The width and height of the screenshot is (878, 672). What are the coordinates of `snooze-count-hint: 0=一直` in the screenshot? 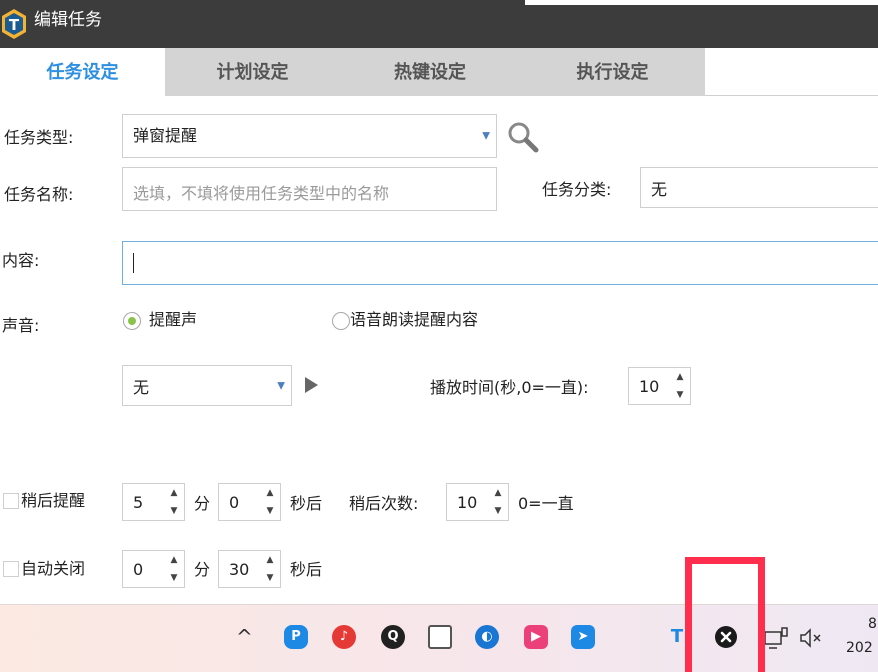 It's located at (546, 503).